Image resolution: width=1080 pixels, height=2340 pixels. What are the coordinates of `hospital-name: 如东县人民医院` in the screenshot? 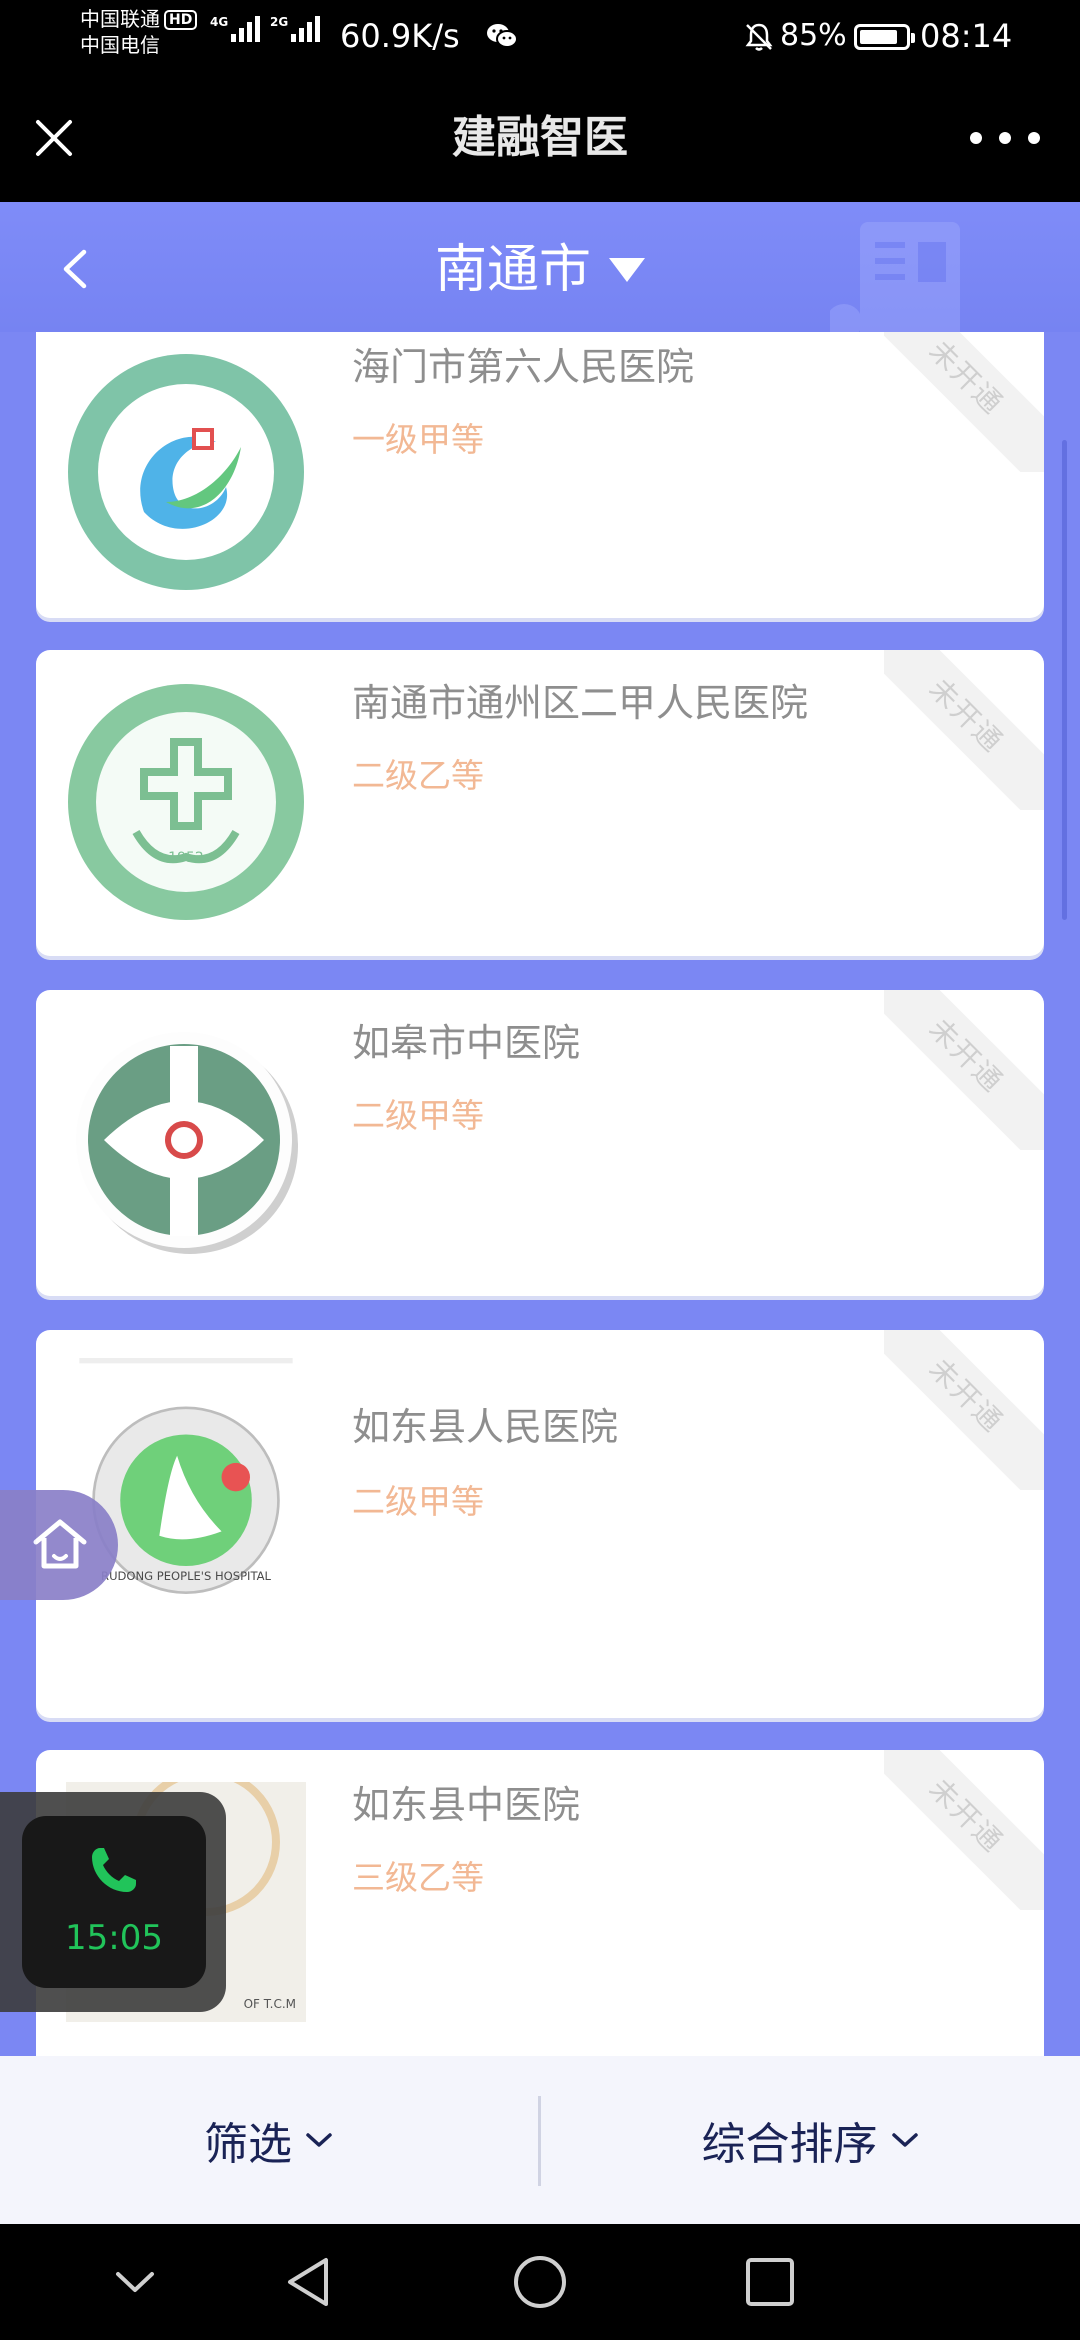 It's located at (485, 1427).